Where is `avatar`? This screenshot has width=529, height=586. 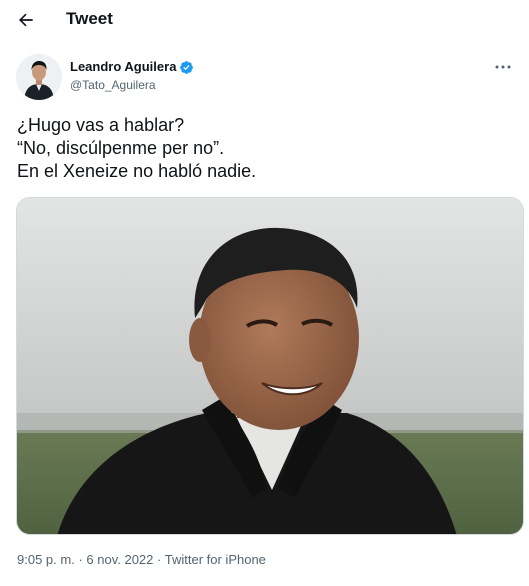
avatar is located at coordinates (39, 77).